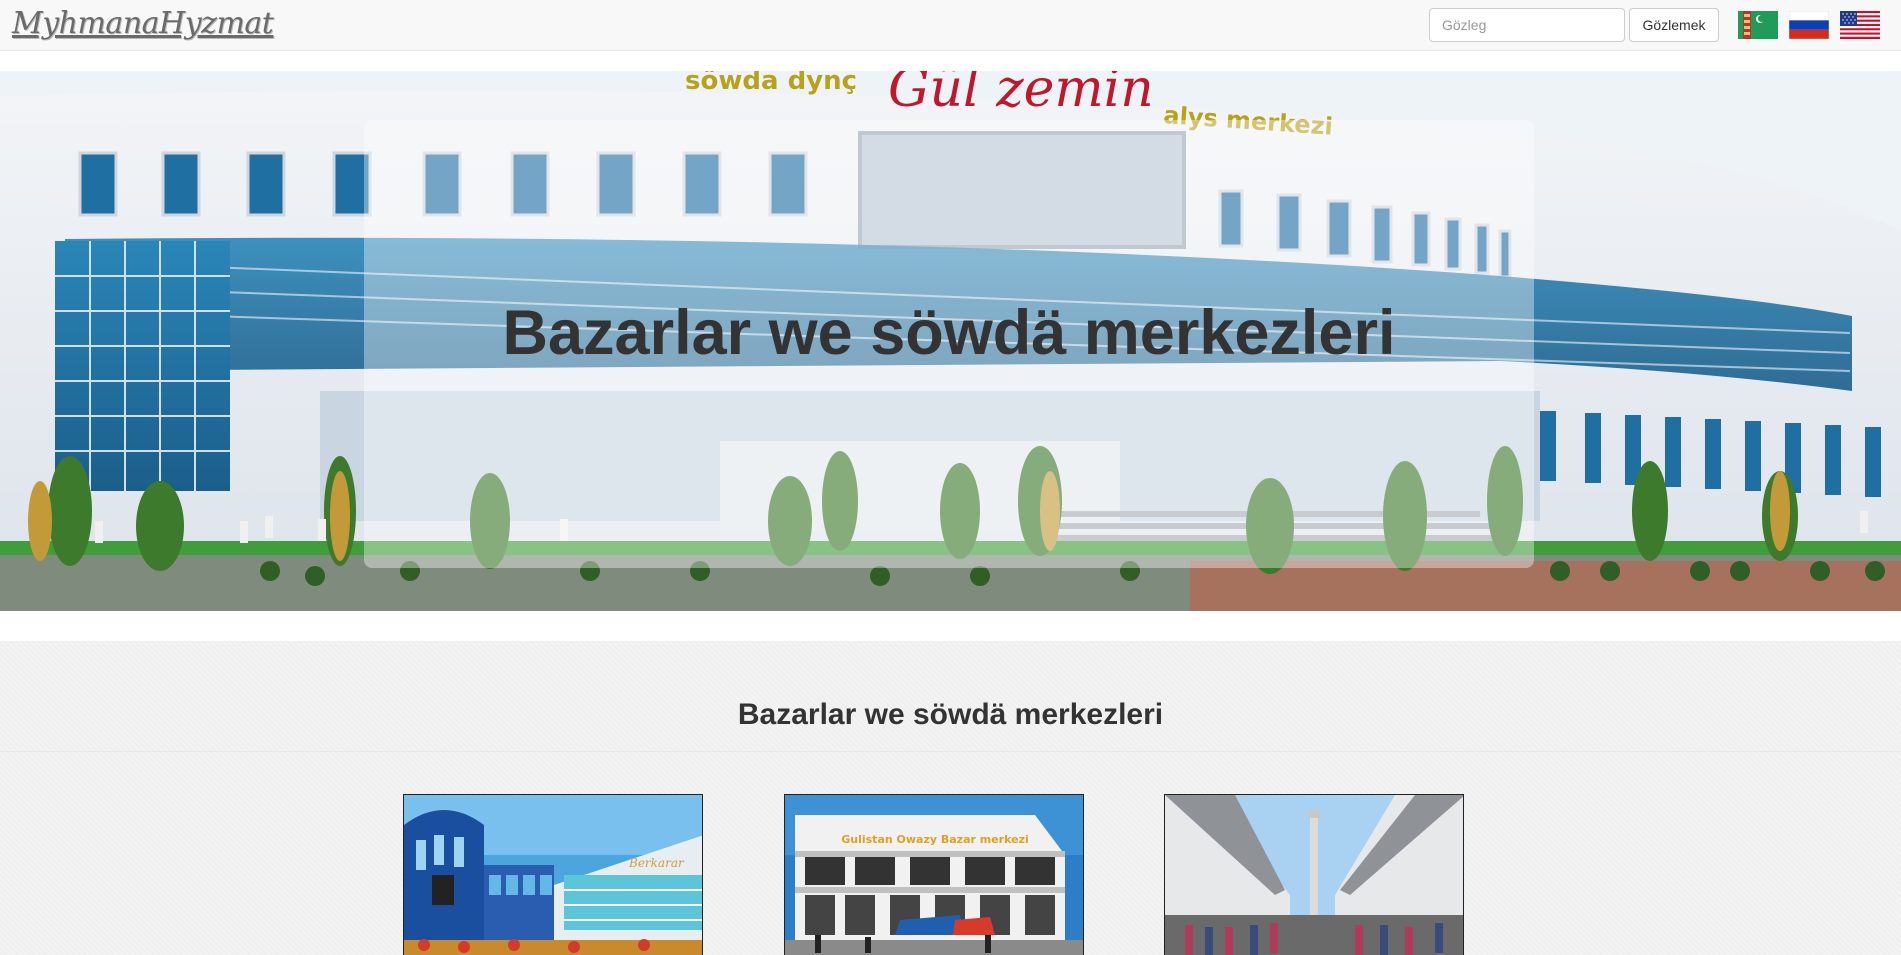 The image size is (1901, 955). Describe the element at coordinates (1809, 25) in the screenshot. I see `russian-flag-icon` at that location.